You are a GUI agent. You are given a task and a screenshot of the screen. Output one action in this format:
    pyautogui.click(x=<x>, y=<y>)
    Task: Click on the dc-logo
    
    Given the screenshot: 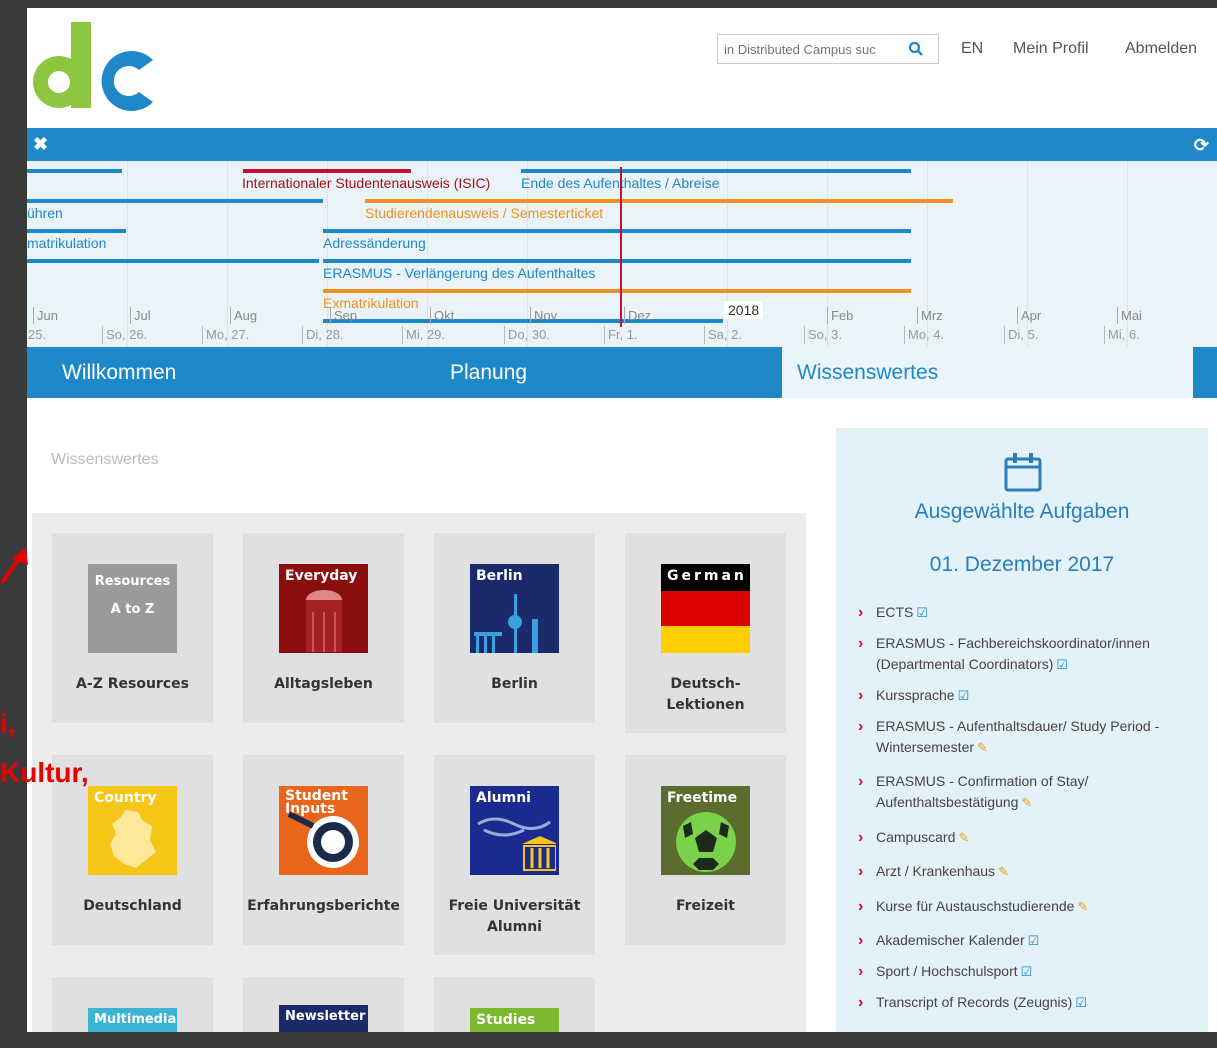 What is the action you would take?
    pyautogui.click(x=93, y=68)
    